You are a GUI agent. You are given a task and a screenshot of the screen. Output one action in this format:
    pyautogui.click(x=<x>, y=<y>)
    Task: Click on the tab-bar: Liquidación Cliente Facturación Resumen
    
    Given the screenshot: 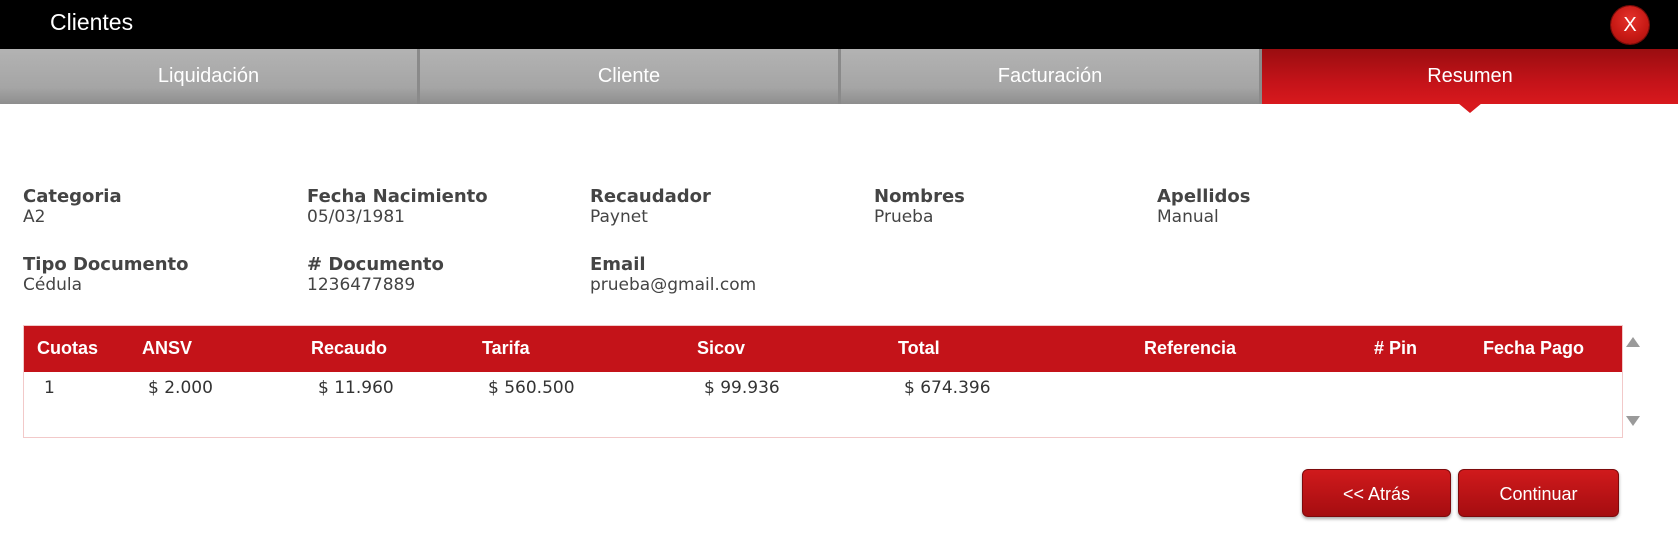 What is the action you would take?
    pyautogui.click(x=839, y=81)
    